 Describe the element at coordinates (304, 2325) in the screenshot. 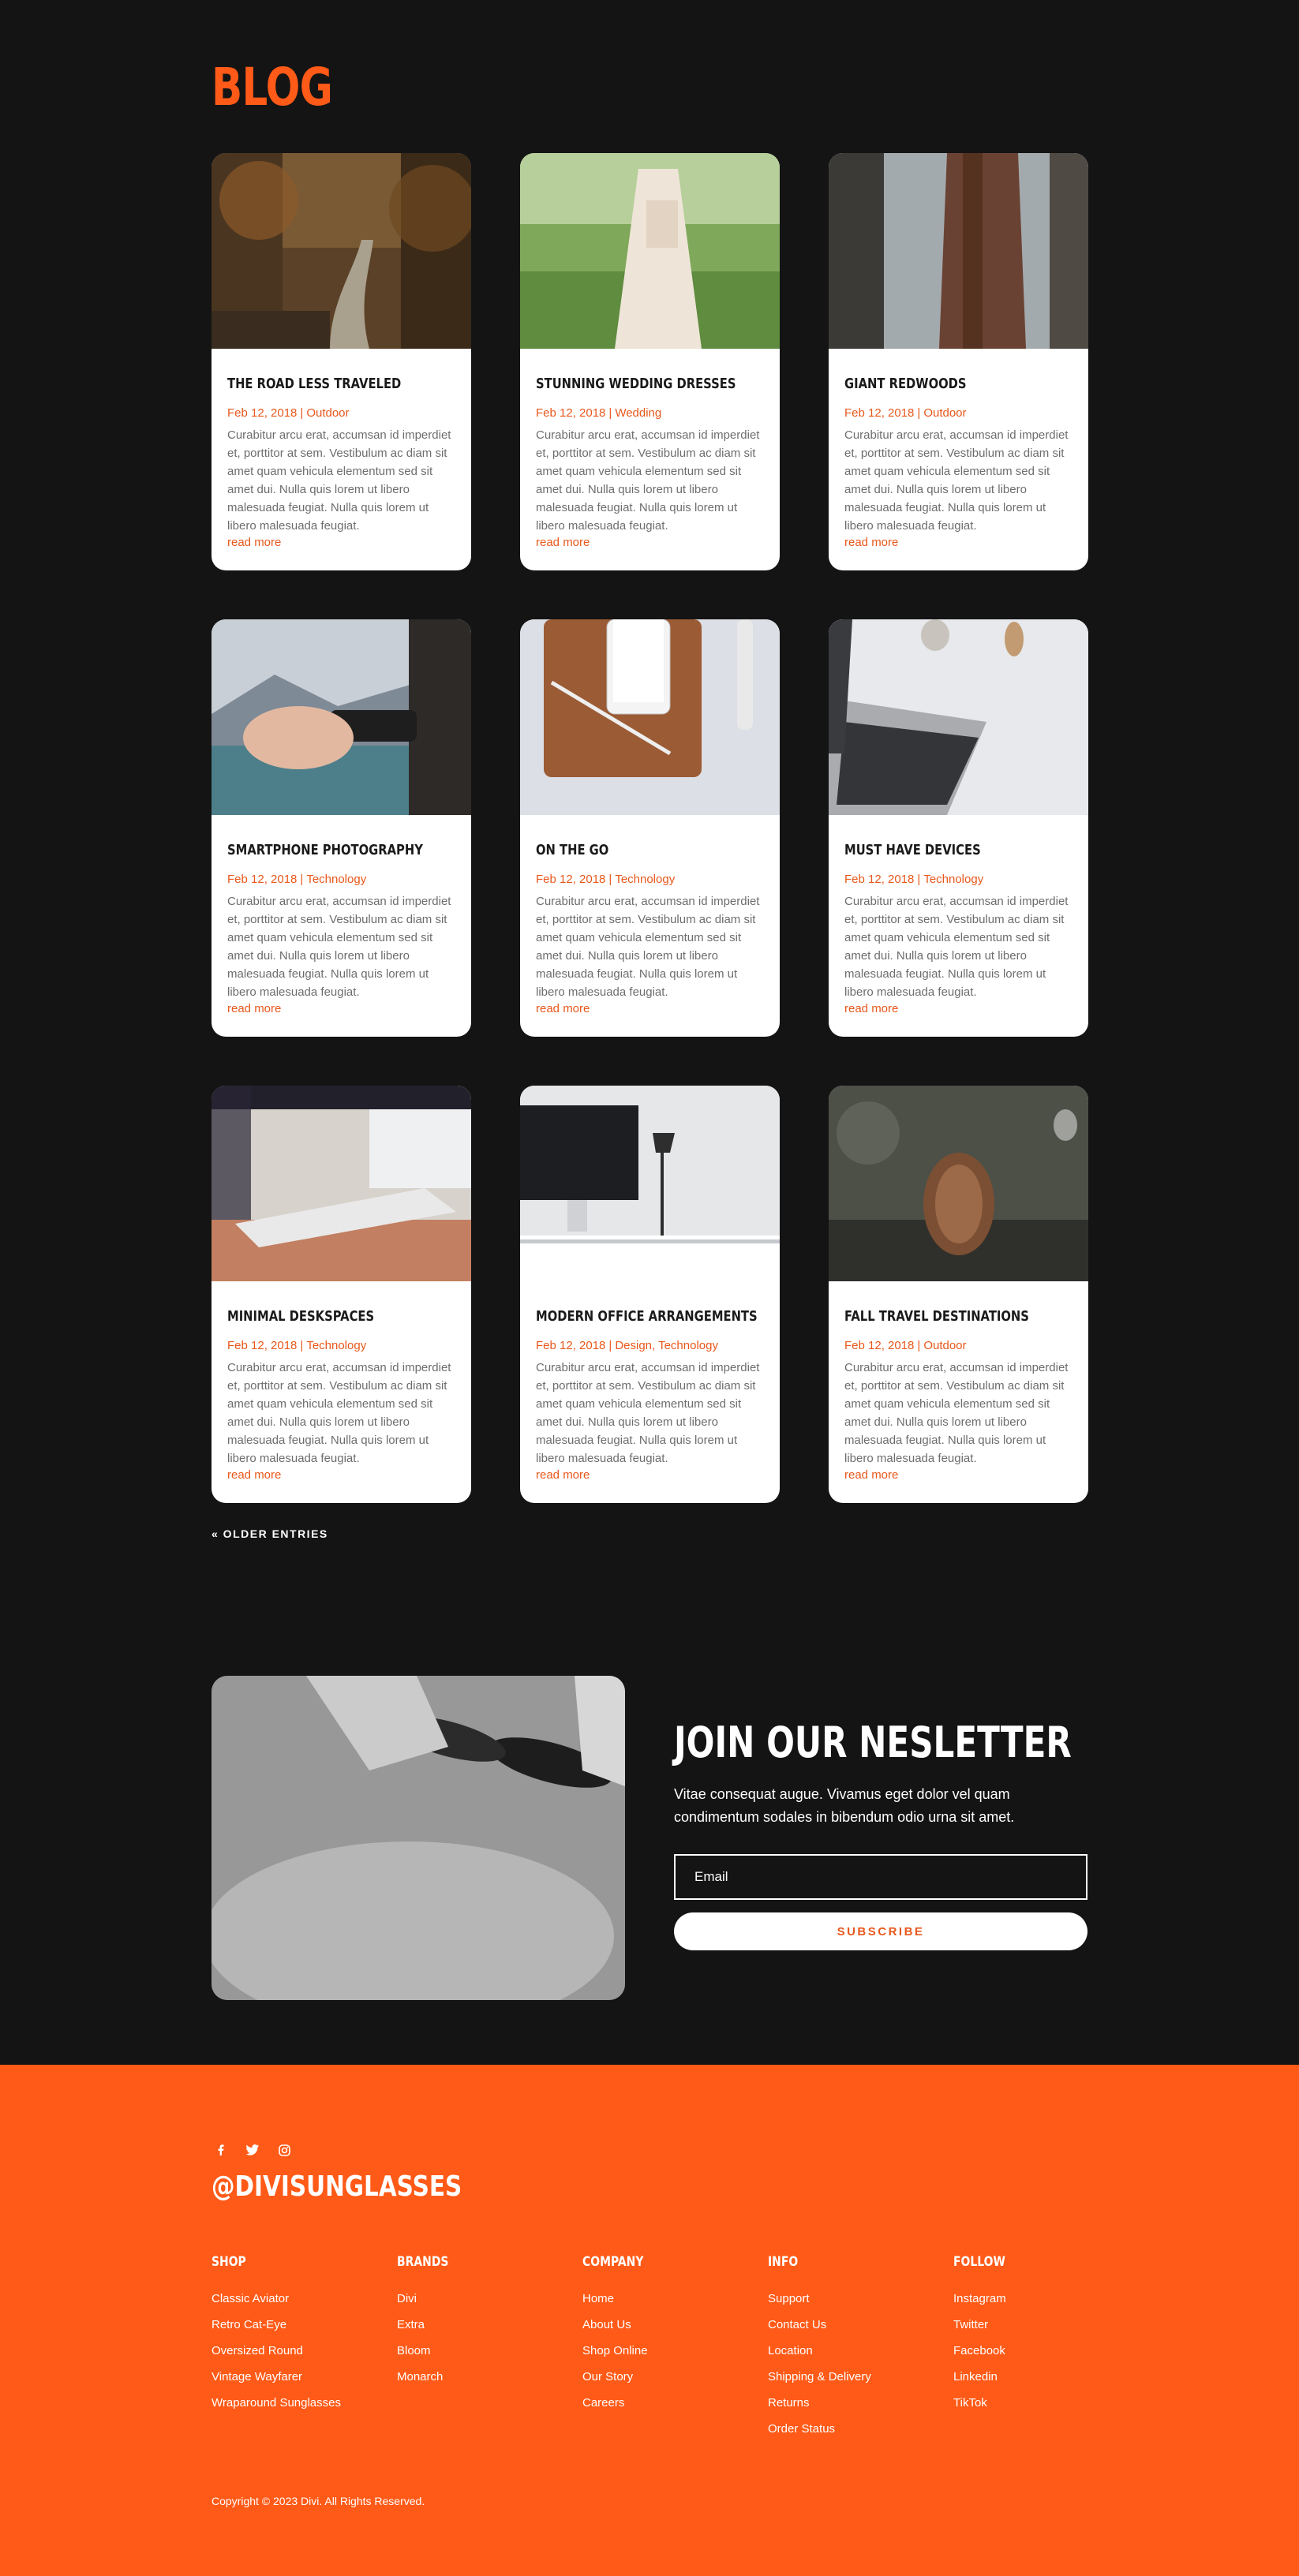

I see `footer-link: Retro Cat-Eye` at that location.